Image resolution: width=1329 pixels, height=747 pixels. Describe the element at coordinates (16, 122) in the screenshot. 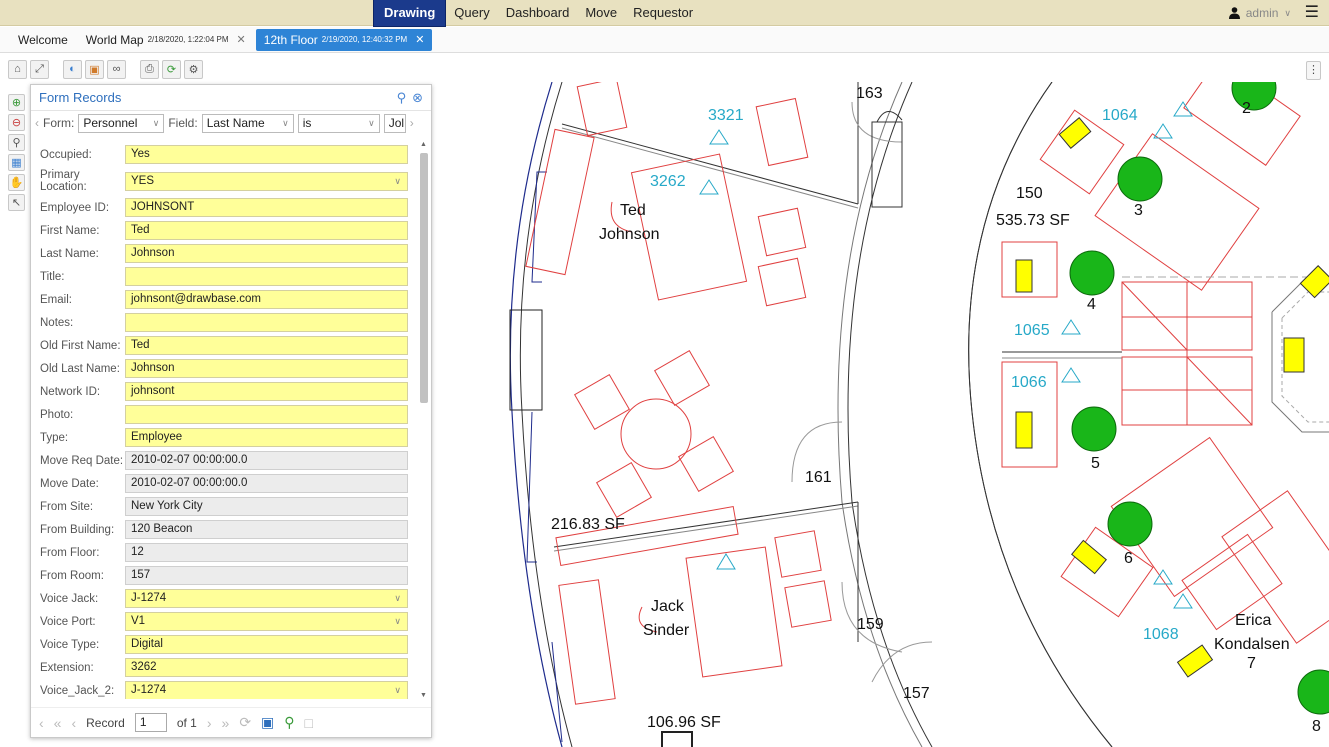

I see `zoom-out-icon: ⊖` at that location.